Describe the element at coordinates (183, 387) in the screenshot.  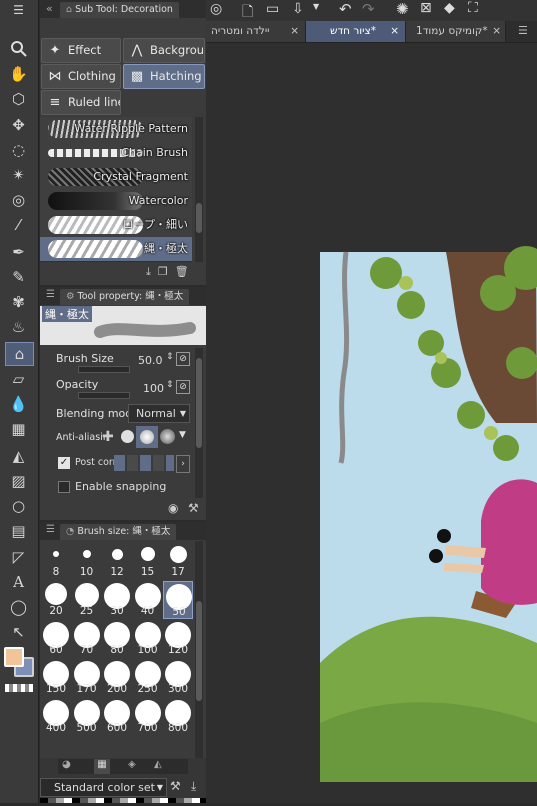
I see `pressure-icon: ⊘` at that location.